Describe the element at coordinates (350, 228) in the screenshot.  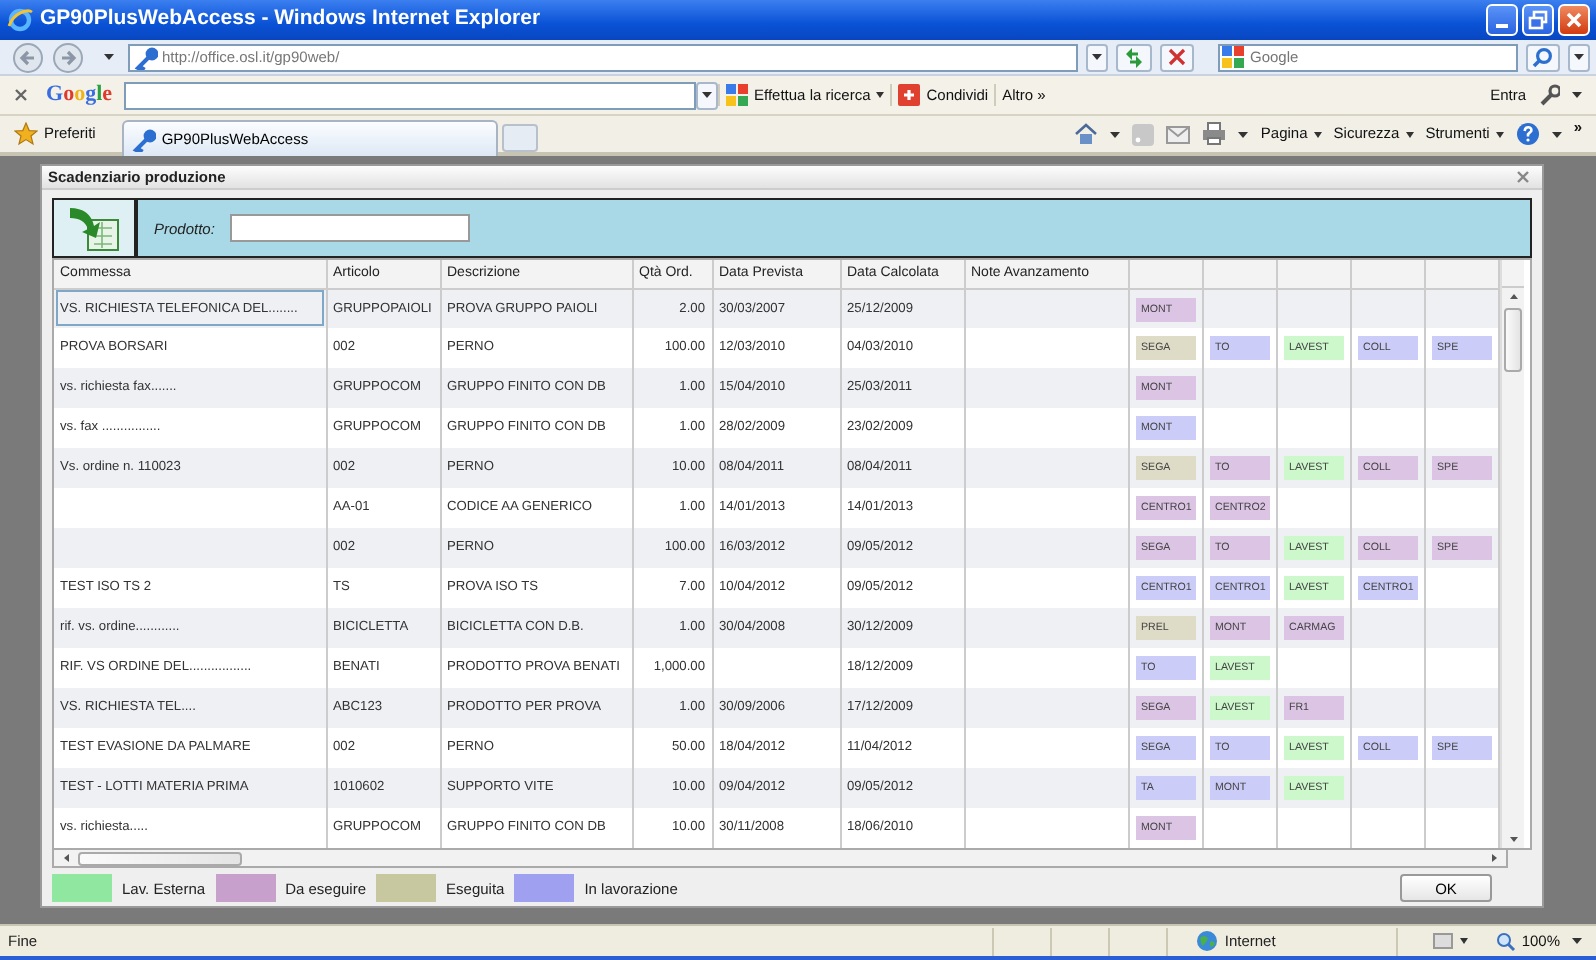
I see `product-field` at that location.